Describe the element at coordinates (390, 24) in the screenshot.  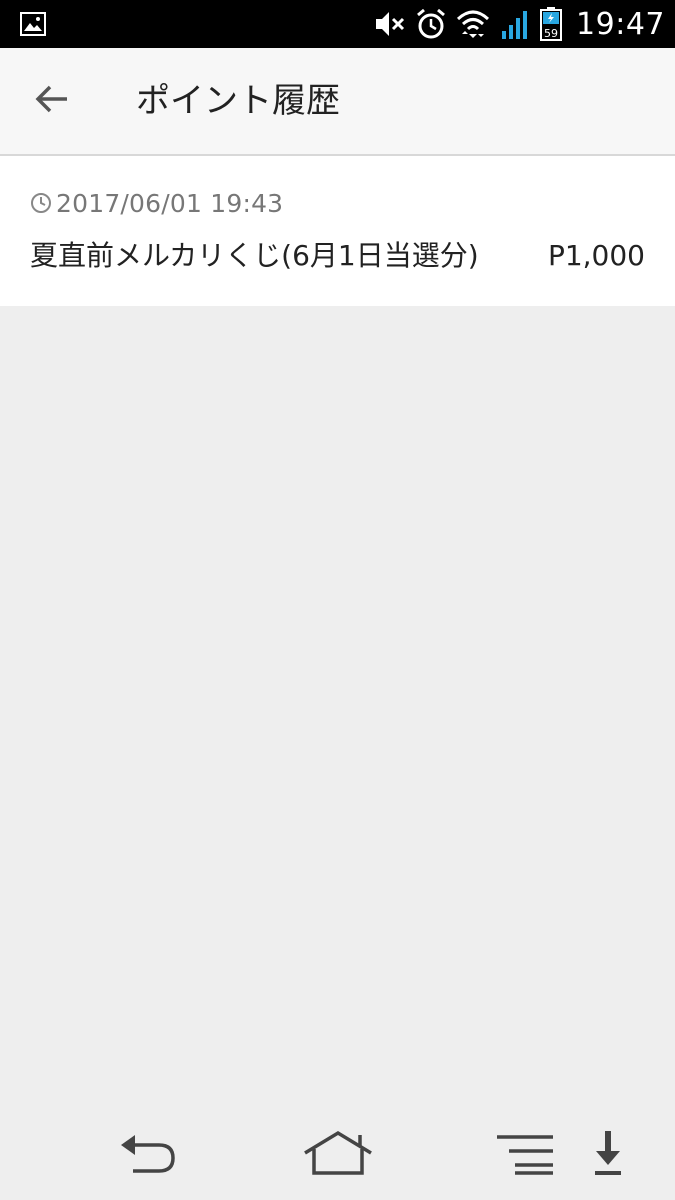
I see `mute-icon` at that location.